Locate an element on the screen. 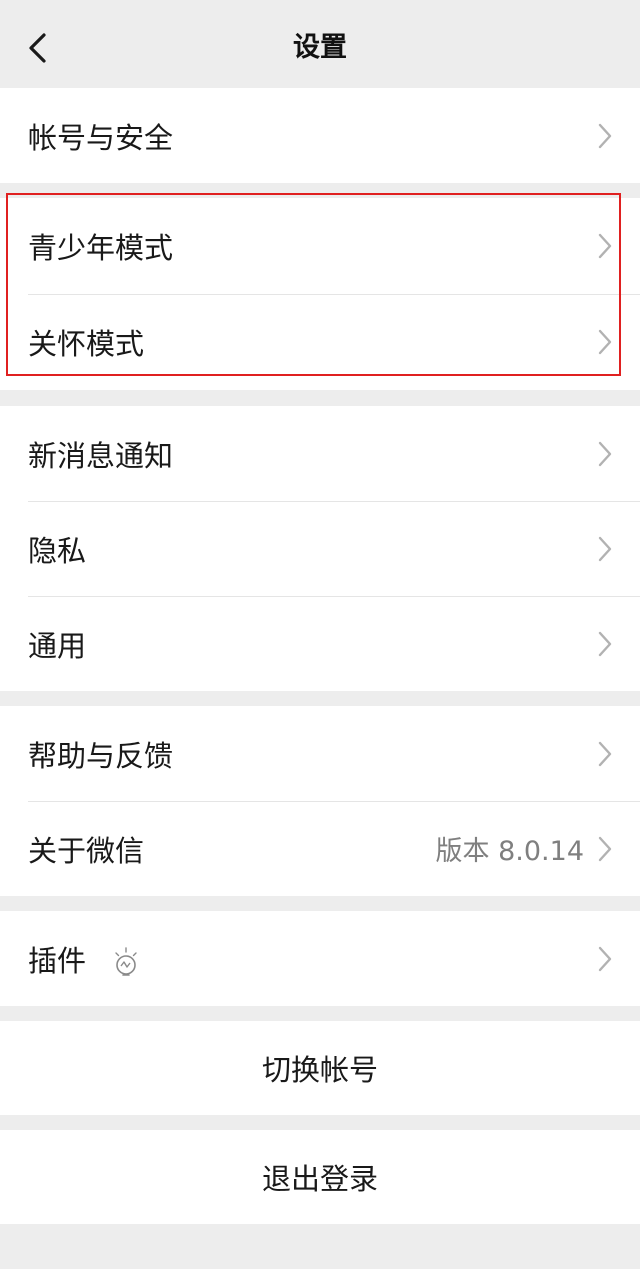 Image resolution: width=640 pixels, height=1269 pixels. row-label: 新消息通知 is located at coordinates (101, 455).